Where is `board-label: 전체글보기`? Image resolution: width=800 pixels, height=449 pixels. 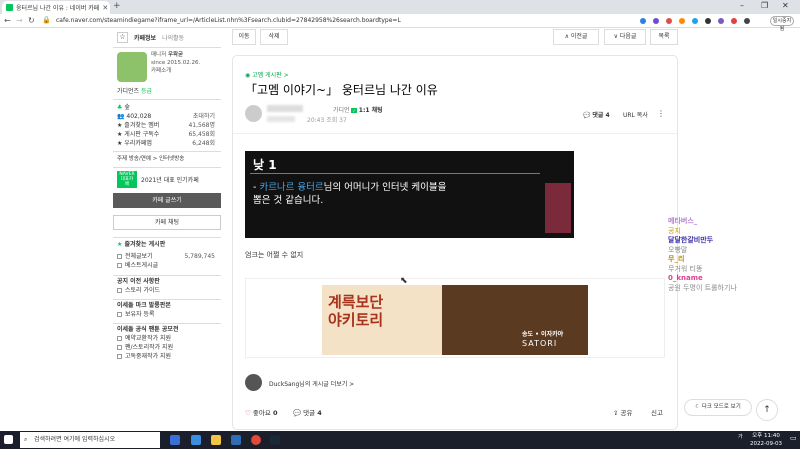 board-label: 전체글보기 is located at coordinates (139, 256).